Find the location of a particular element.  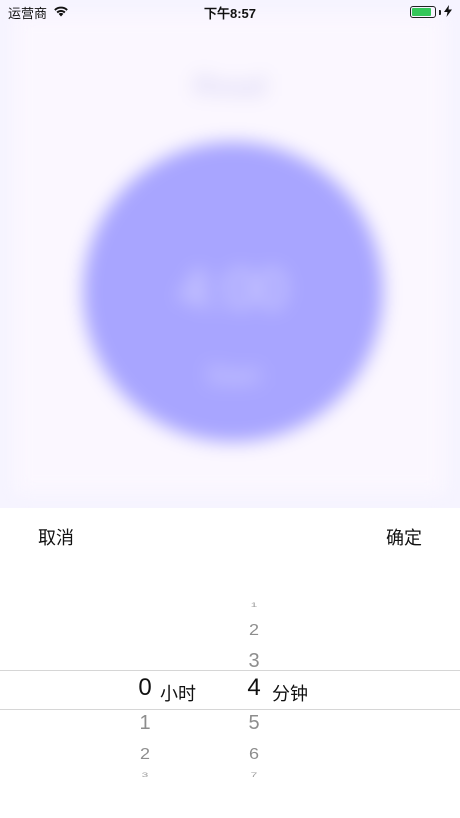

battery-icon is located at coordinates (423, 12).